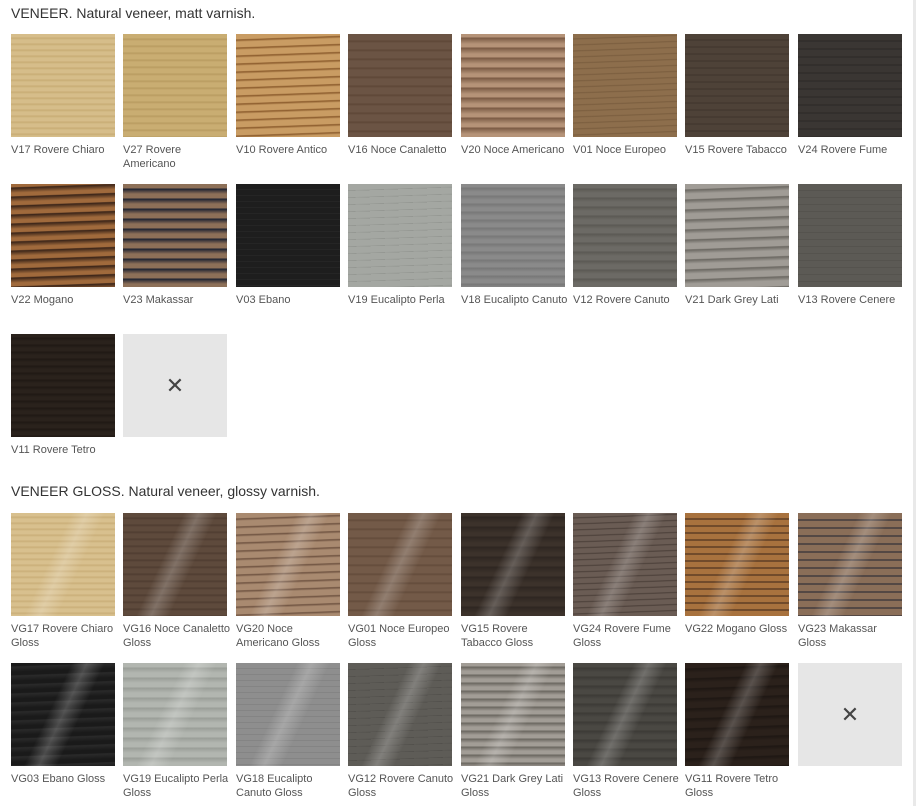  I want to click on swatch-label: V24 Rovere Fume, so click(843, 150).